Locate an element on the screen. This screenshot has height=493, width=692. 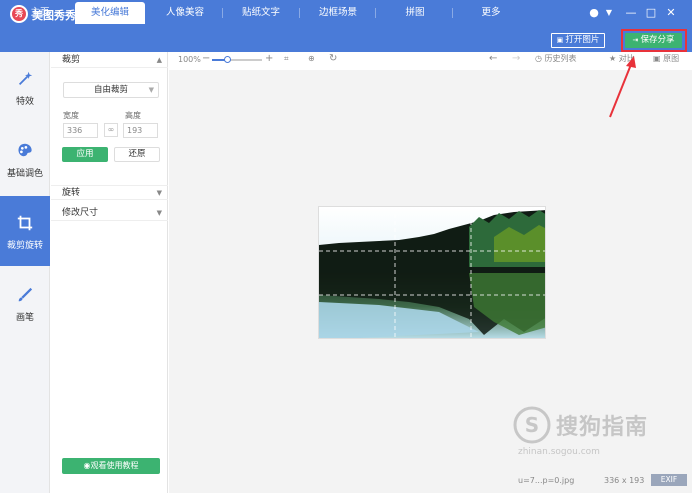
undo-icon: ← is located at coordinates (493, 58).